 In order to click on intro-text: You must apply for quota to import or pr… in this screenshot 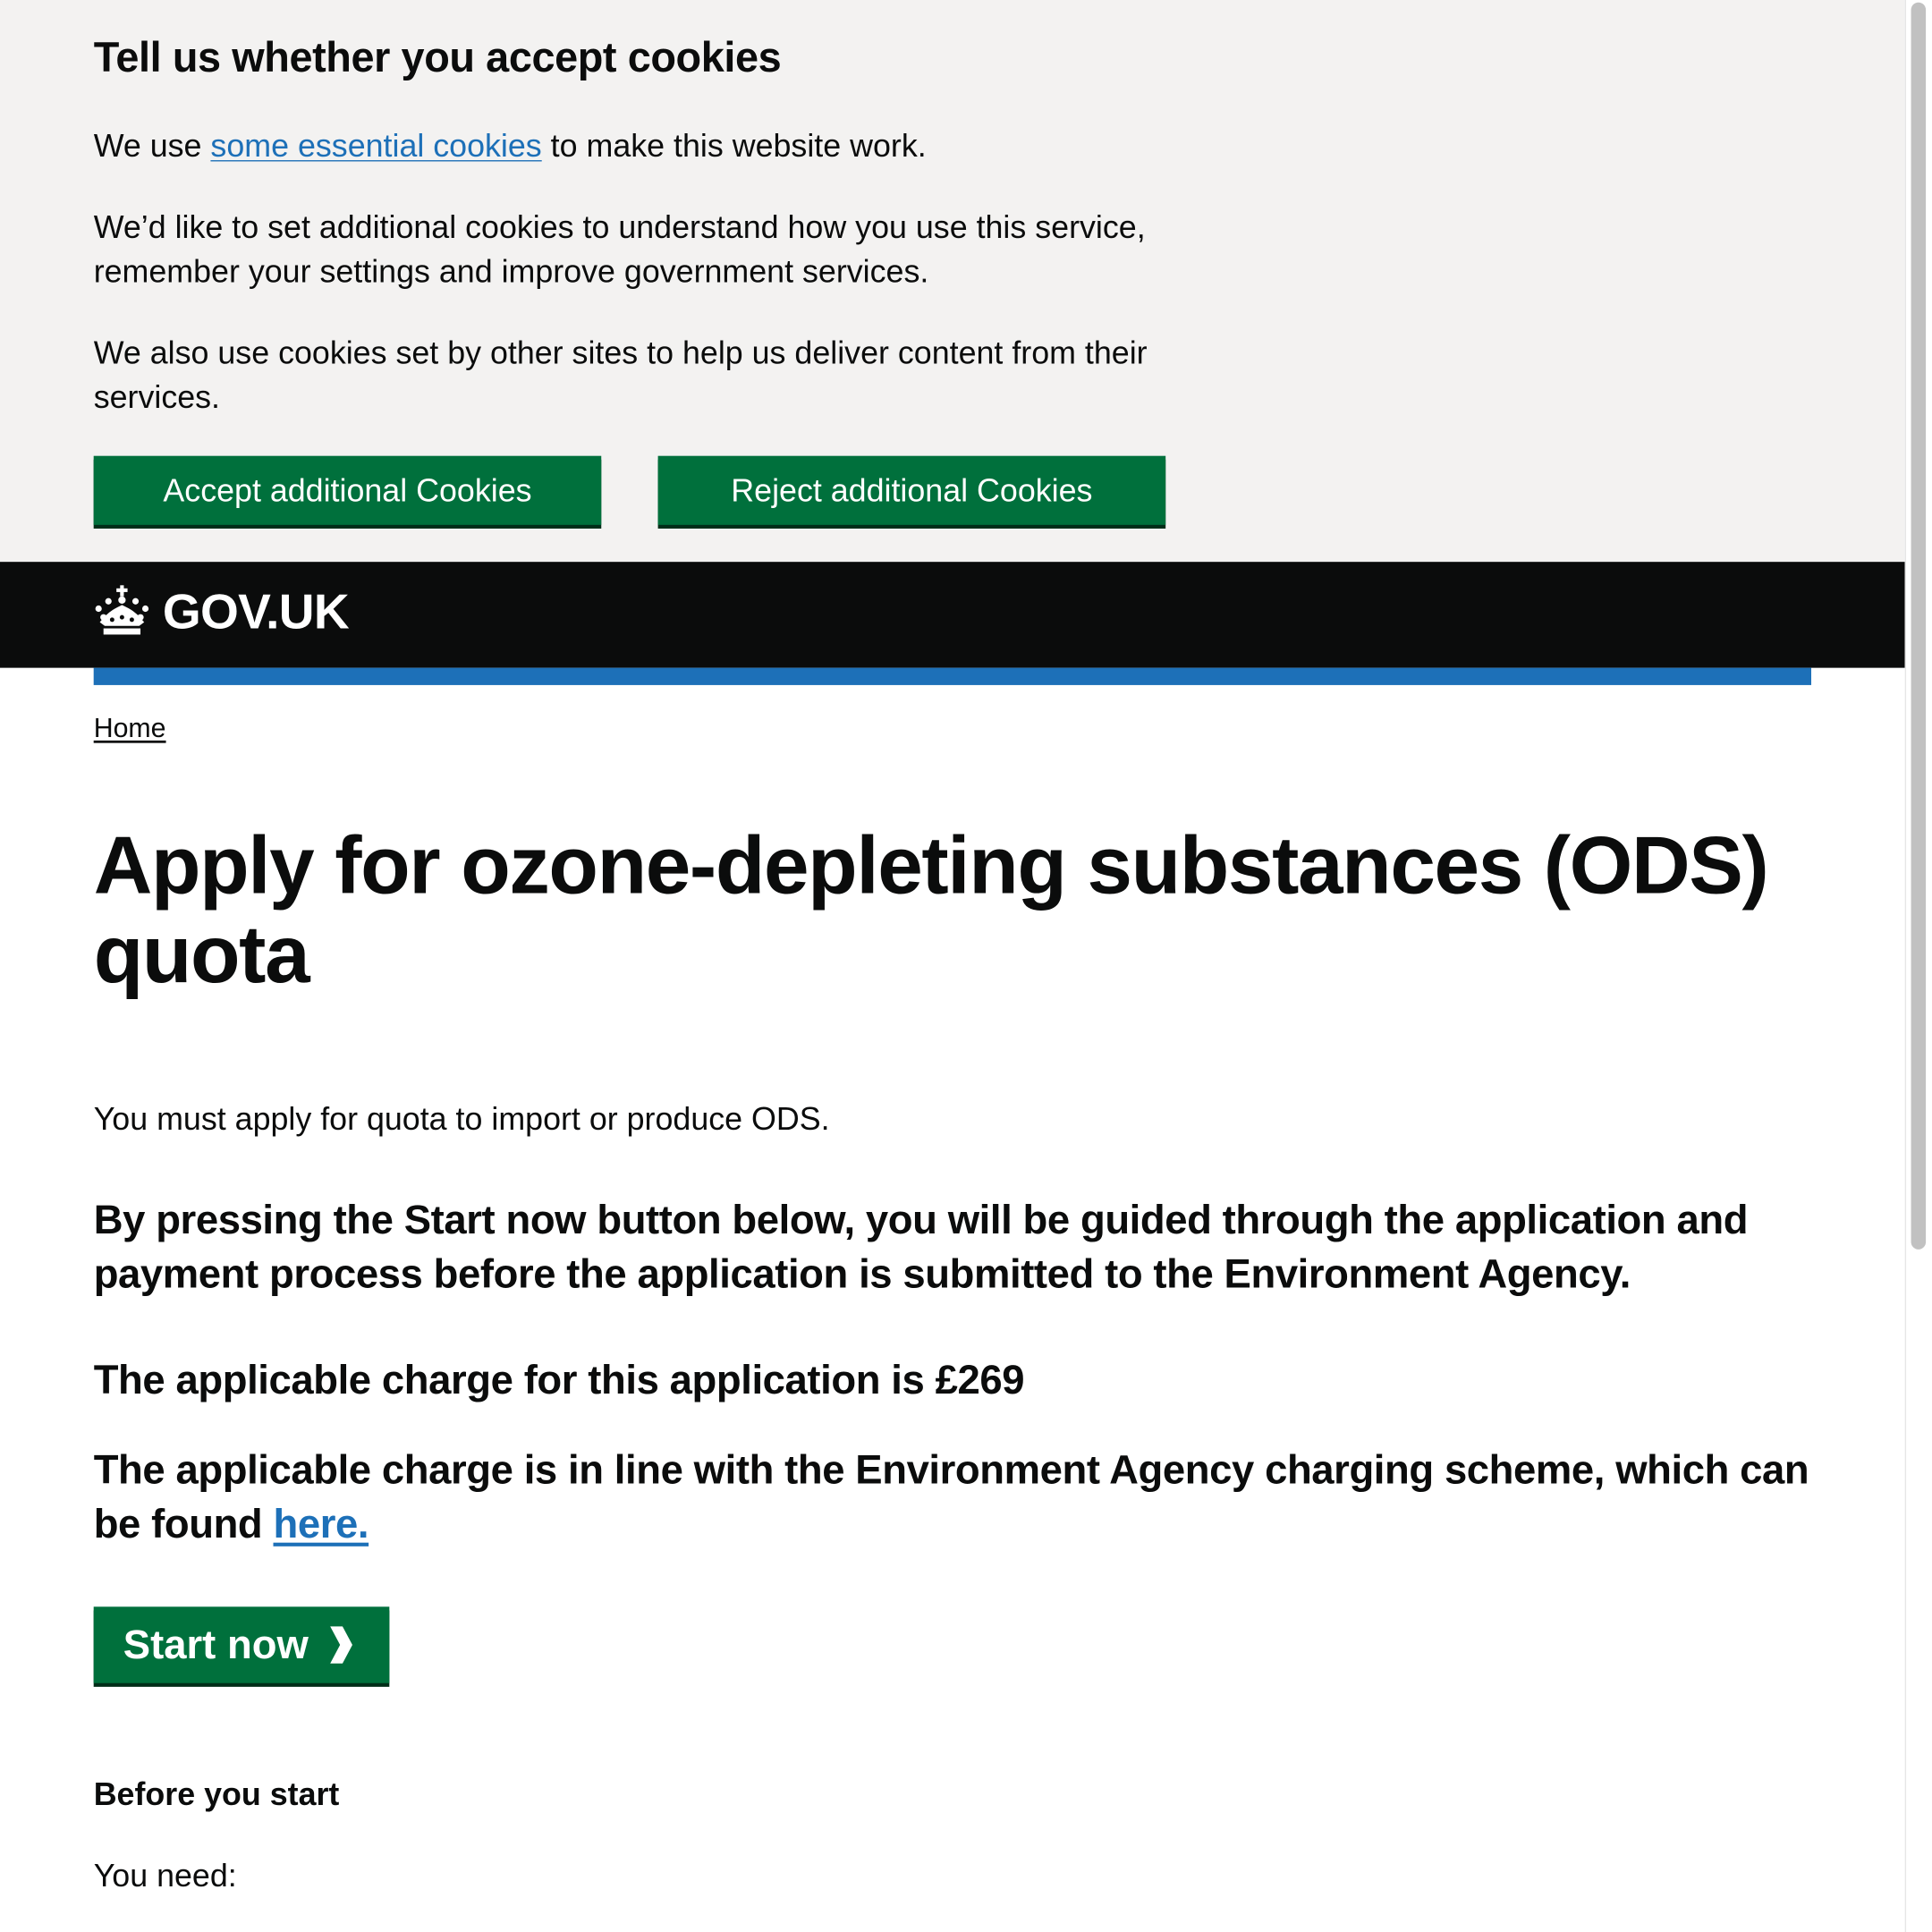, I will do `click(461, 1119)`.